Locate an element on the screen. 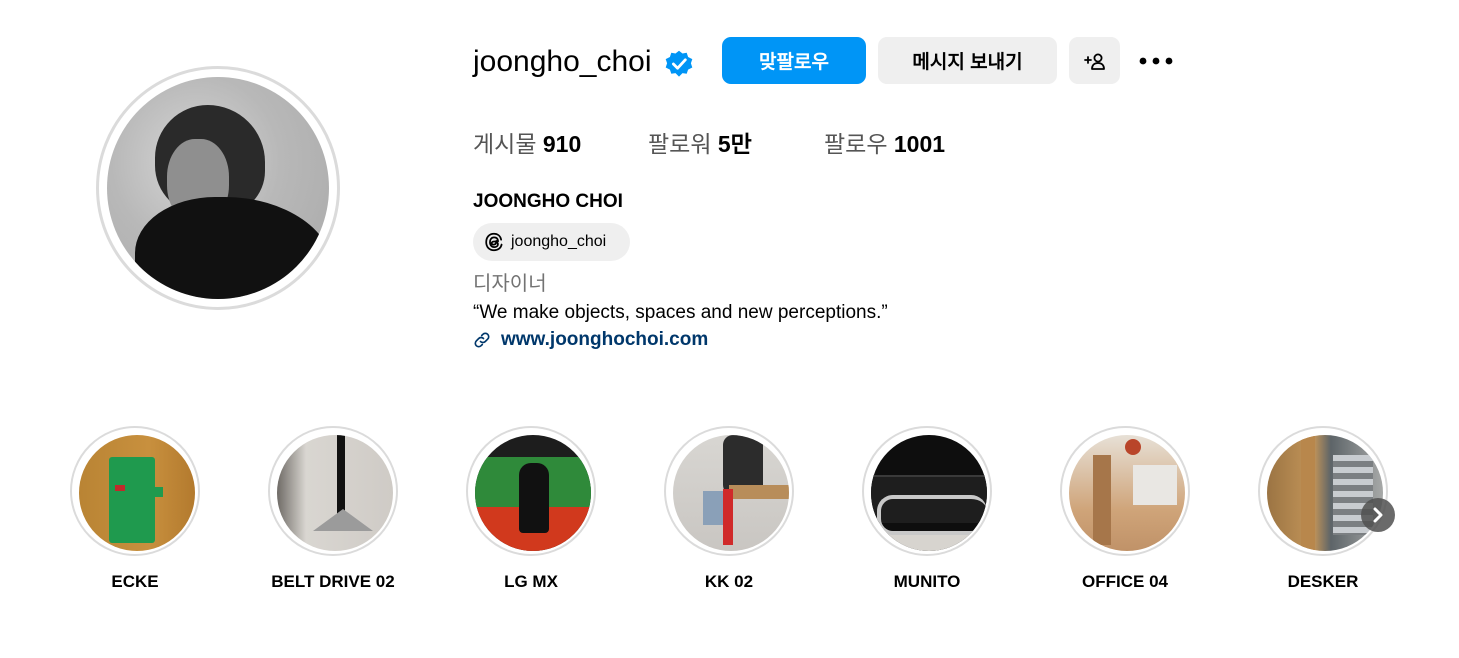  stat-followers-value: 5만 is located at coordinates (734, 144).